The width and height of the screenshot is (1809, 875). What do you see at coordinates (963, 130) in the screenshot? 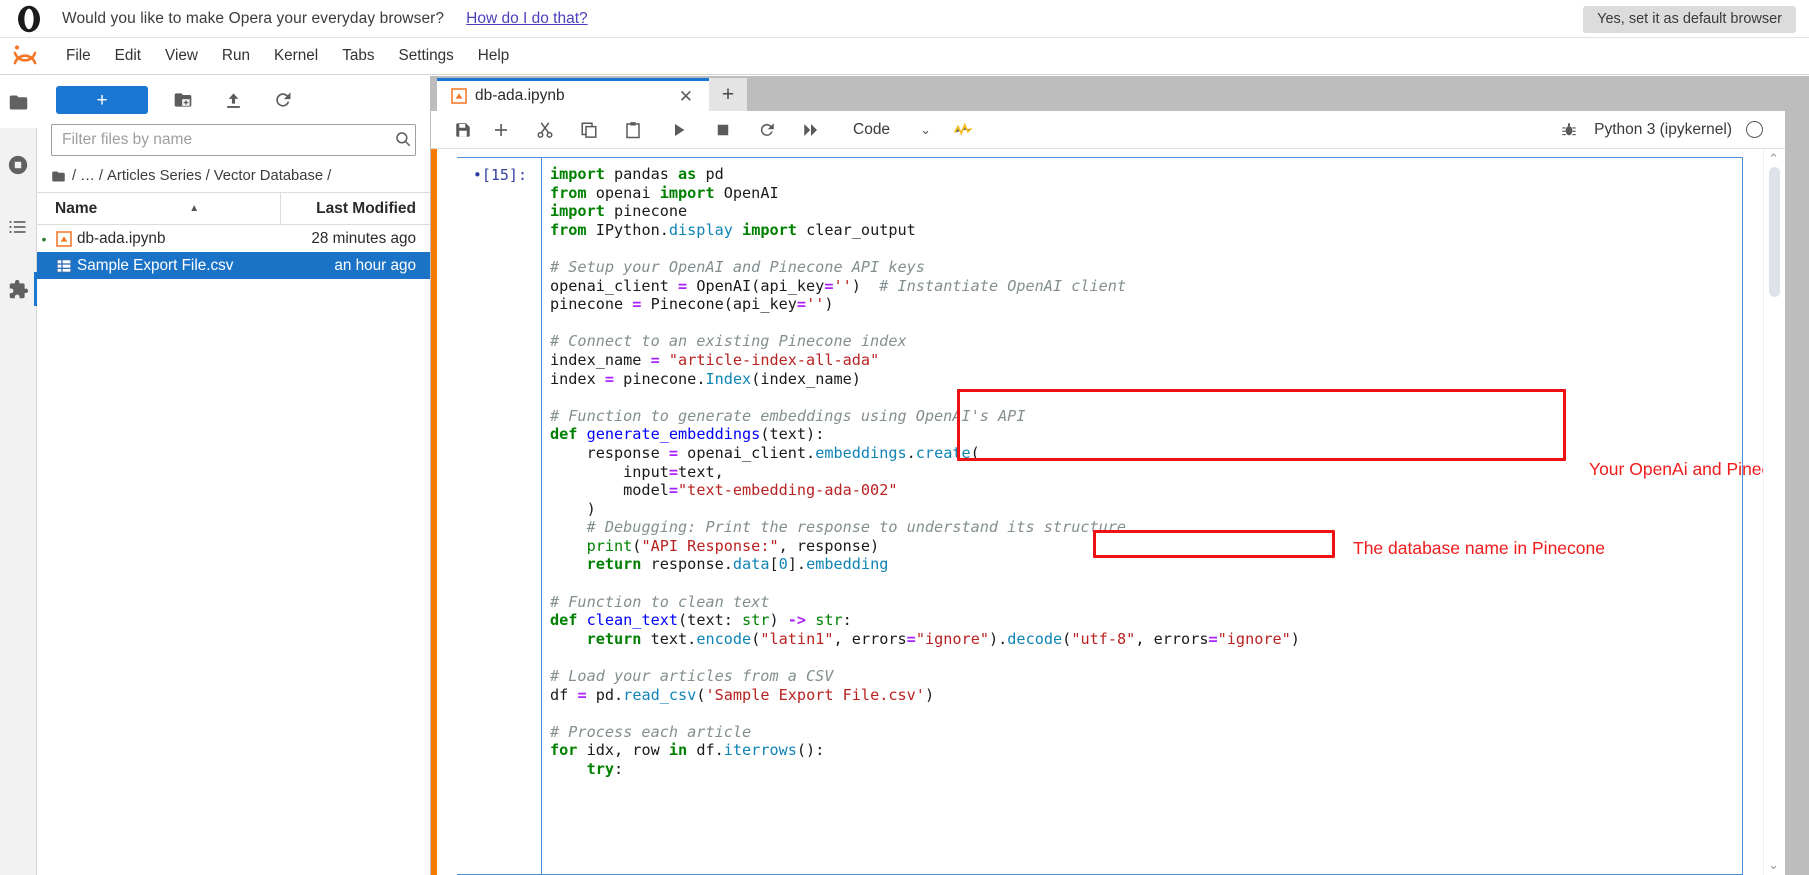
I see `activity-chart-button` at bounding box center [963, 130].